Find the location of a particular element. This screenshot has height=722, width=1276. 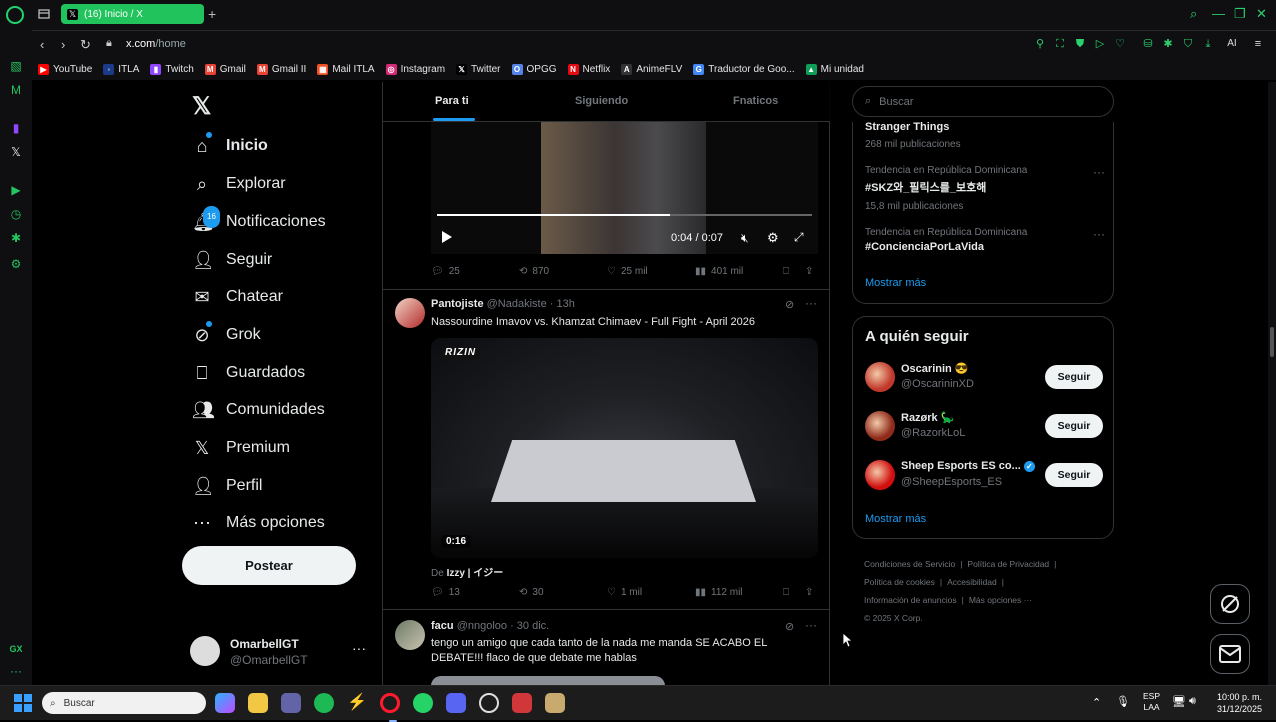

sidebar-player-icon: ▶ is located at coordinates (16, 190).